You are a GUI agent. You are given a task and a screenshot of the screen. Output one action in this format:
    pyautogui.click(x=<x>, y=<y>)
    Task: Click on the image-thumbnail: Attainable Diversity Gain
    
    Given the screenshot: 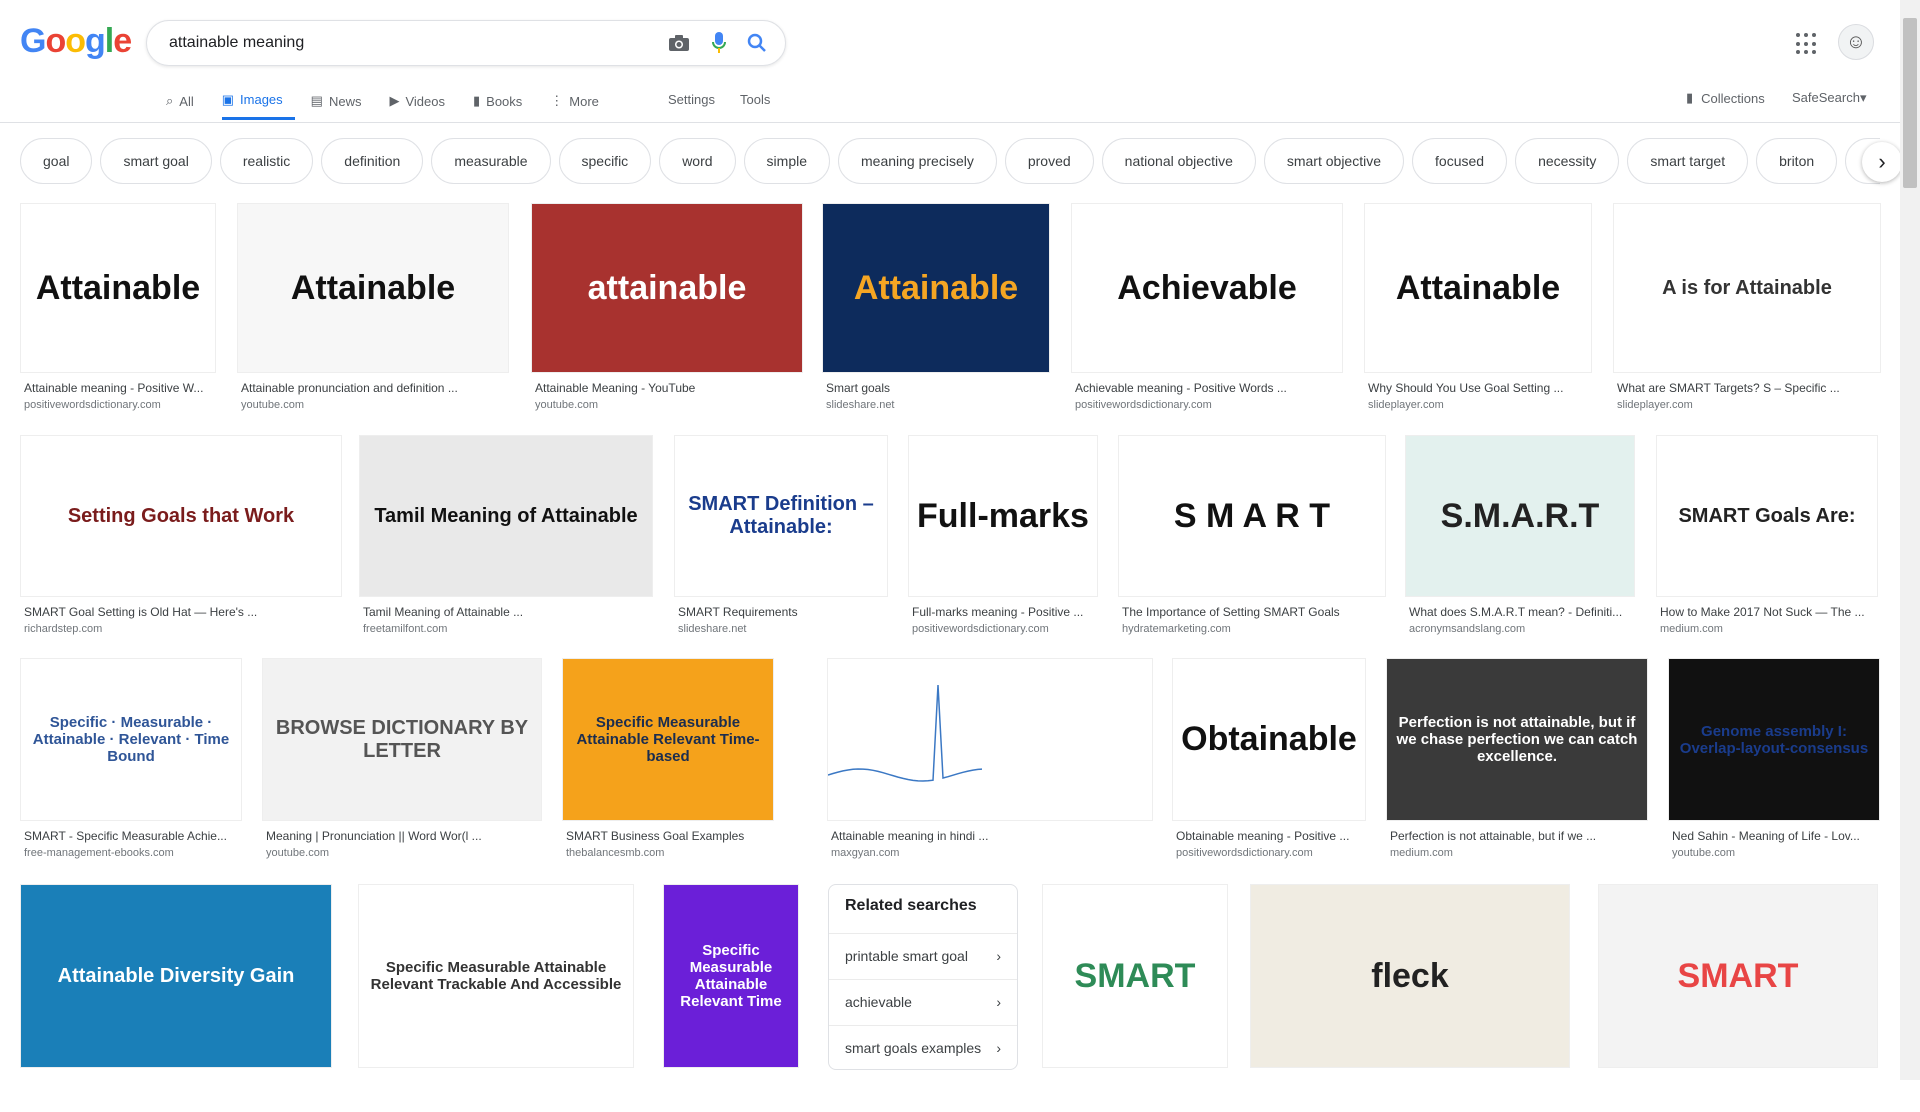 What is the action you would take?
    pyautogui.click(x=176, y=976)
    